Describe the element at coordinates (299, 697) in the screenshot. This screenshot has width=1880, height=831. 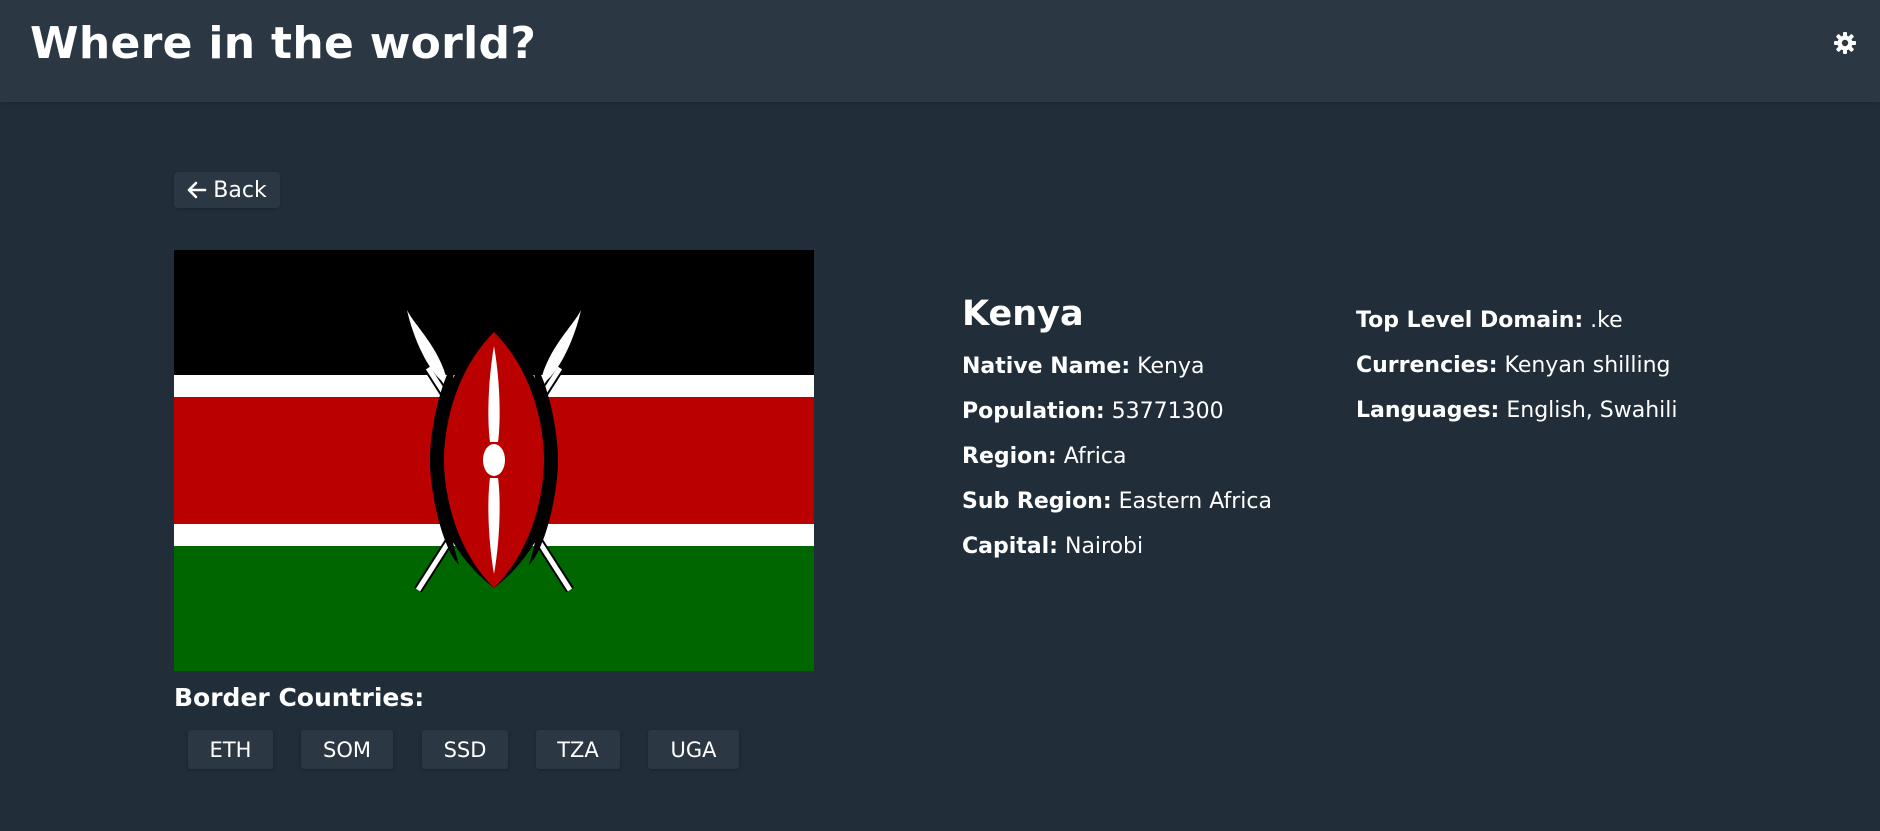
I see `border-countries-title: Border Countries:` at that location.